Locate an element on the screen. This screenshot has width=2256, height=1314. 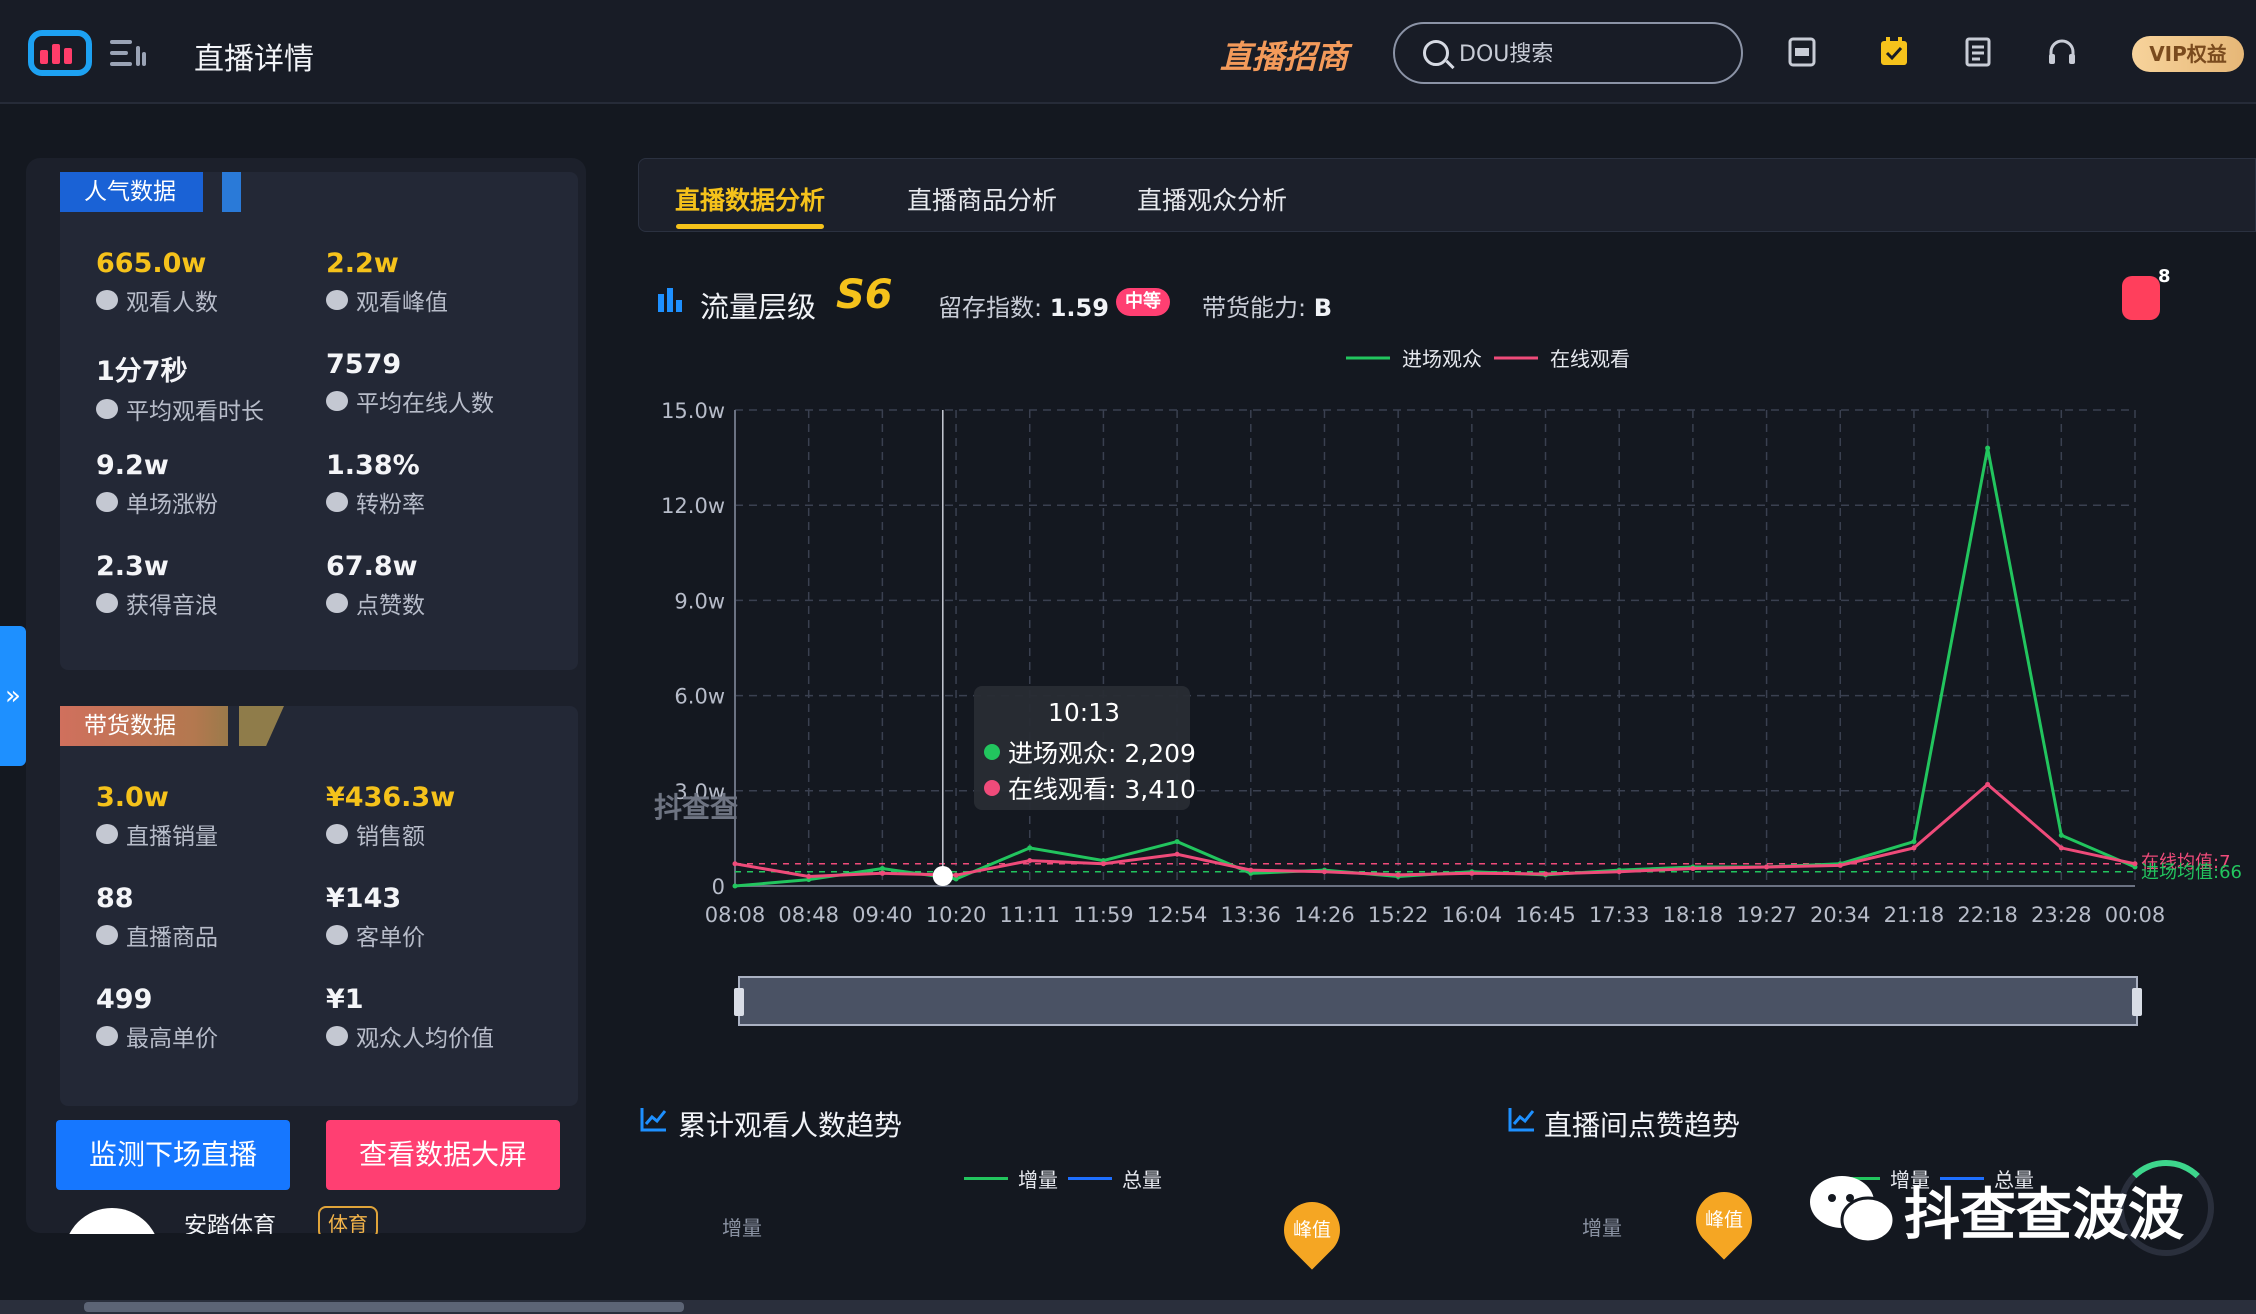
stat-label-row: 直播销量 is located at coordinates (157, 834).